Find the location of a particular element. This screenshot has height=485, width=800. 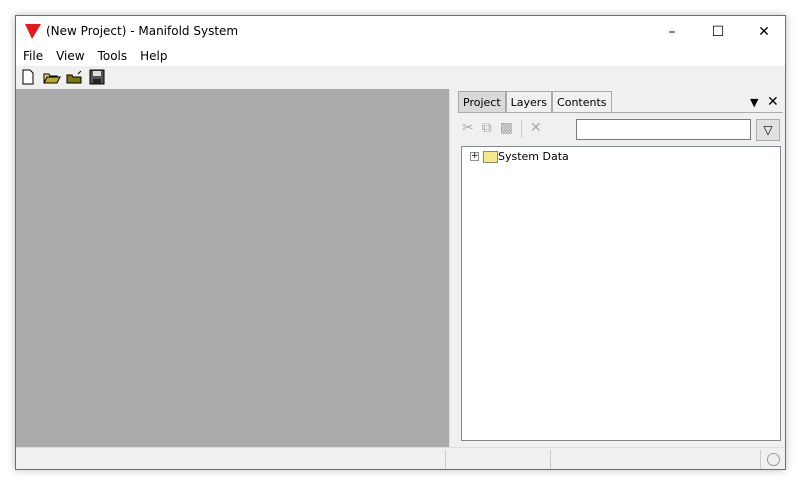

manifold-logo-icon is located at coordinates (33, 31).